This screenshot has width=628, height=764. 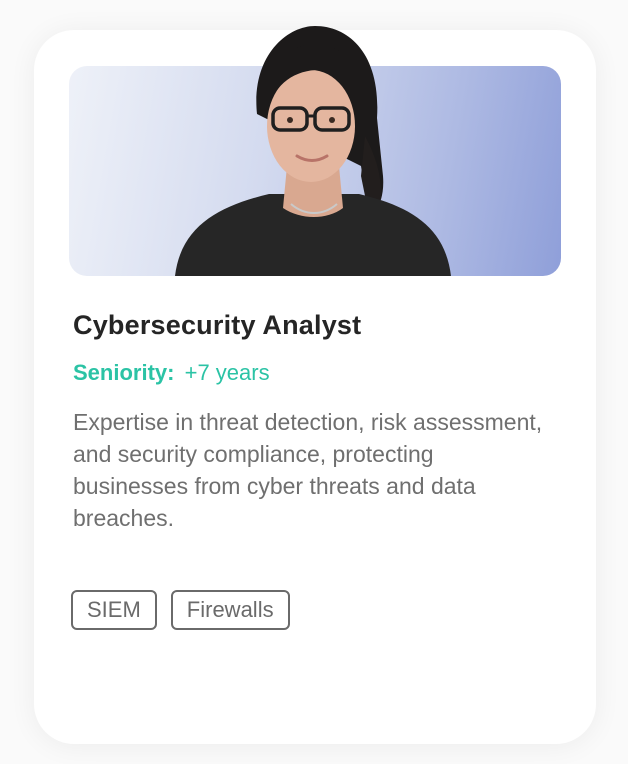 What do you see at coordinates (217, 325) in the screenshot?
I see `role-title: Cybersecurity Analyst` at bounding box center [217, 325].